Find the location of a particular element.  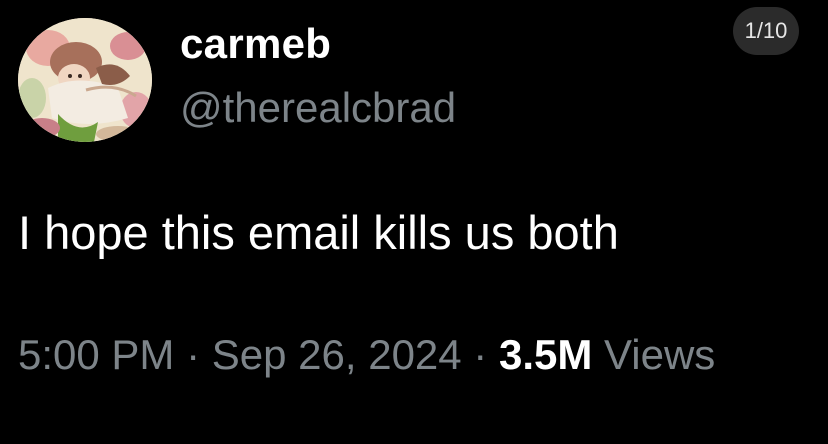

views-label: Views is located at coordinates (654, 354).